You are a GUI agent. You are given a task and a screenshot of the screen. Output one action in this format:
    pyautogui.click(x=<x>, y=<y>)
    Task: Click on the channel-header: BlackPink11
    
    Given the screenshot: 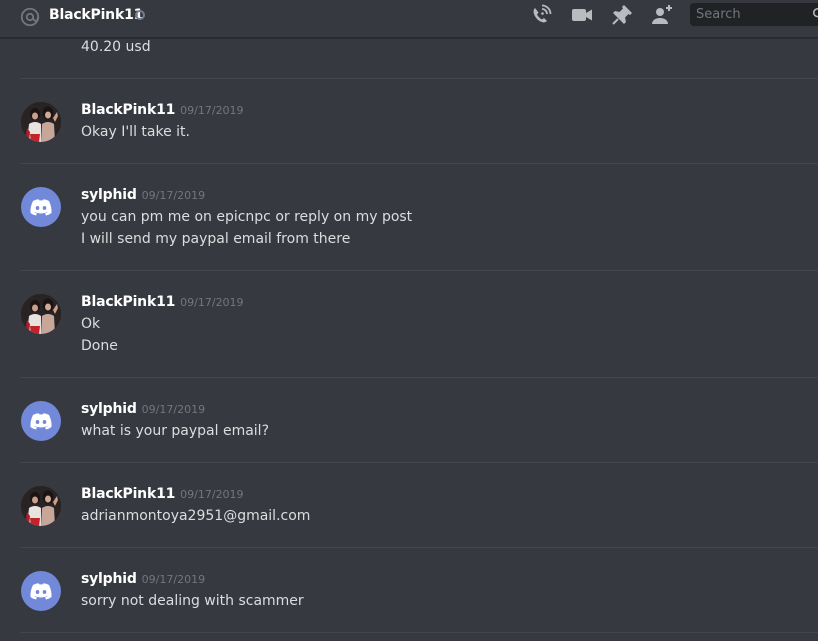 What is the action you would take?
    pyautogui.click(x=409, y=19)
    